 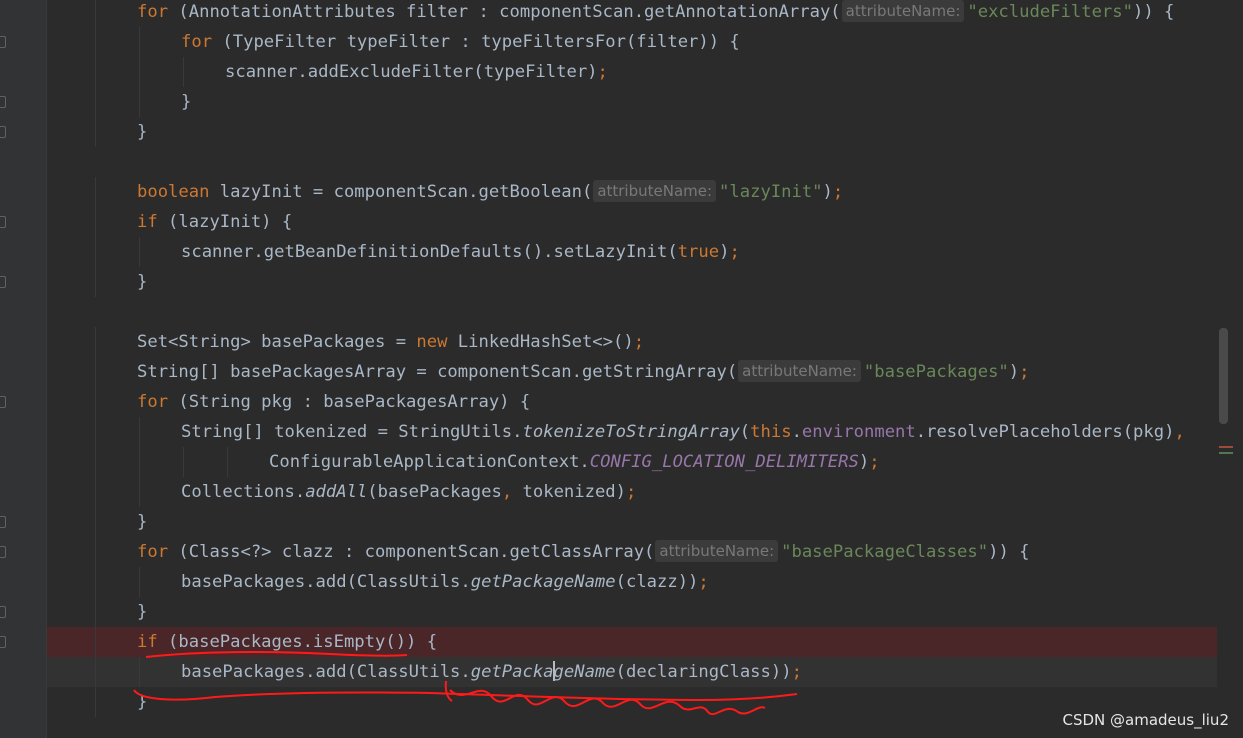 I want to click on code-token: (, so click(x=745, y=432).